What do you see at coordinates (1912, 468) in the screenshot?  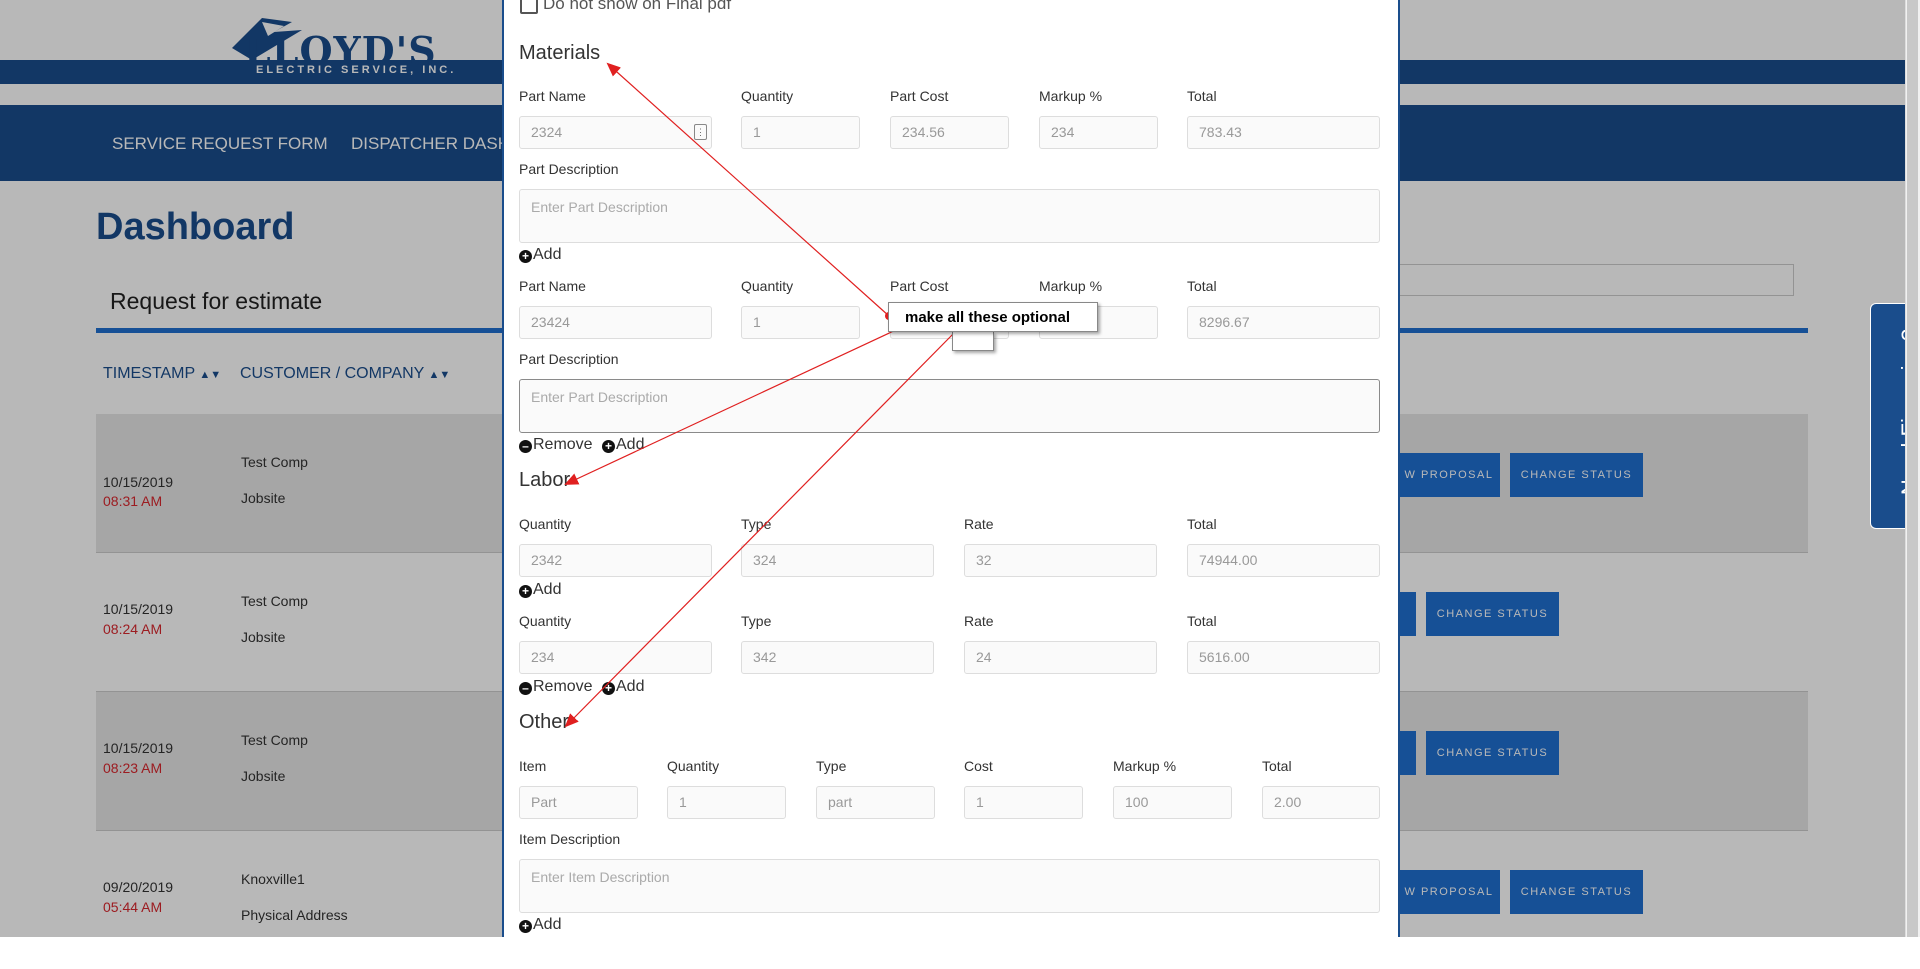 I see `scrollbar-thumb` at bounding box center [1912, 468].